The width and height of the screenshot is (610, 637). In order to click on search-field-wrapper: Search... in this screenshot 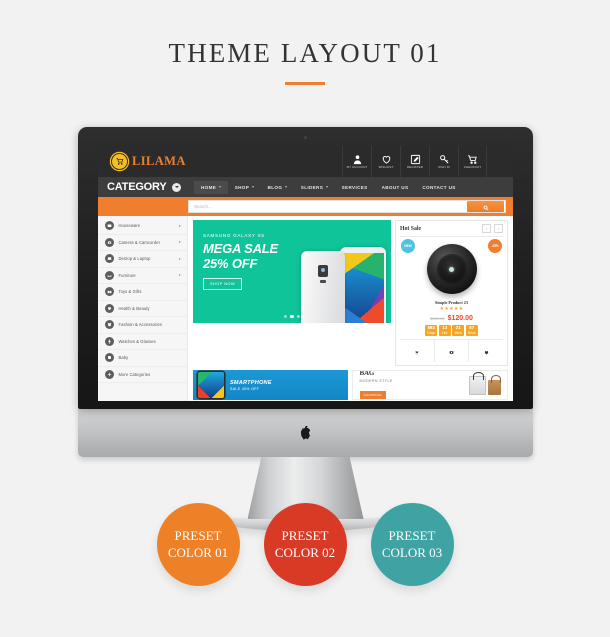, I will do `click(347, 206)`.